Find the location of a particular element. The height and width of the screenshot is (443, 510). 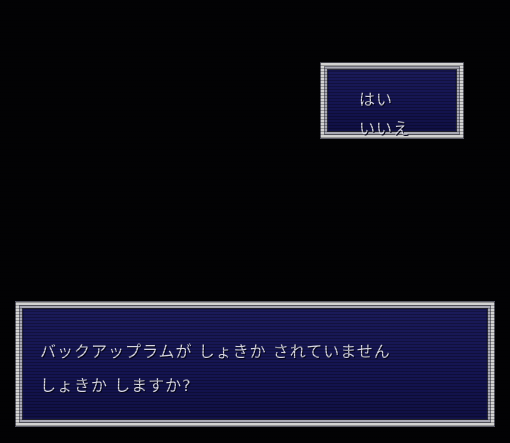

choice-window: はい いいえ is located at coordinates (392, 100).